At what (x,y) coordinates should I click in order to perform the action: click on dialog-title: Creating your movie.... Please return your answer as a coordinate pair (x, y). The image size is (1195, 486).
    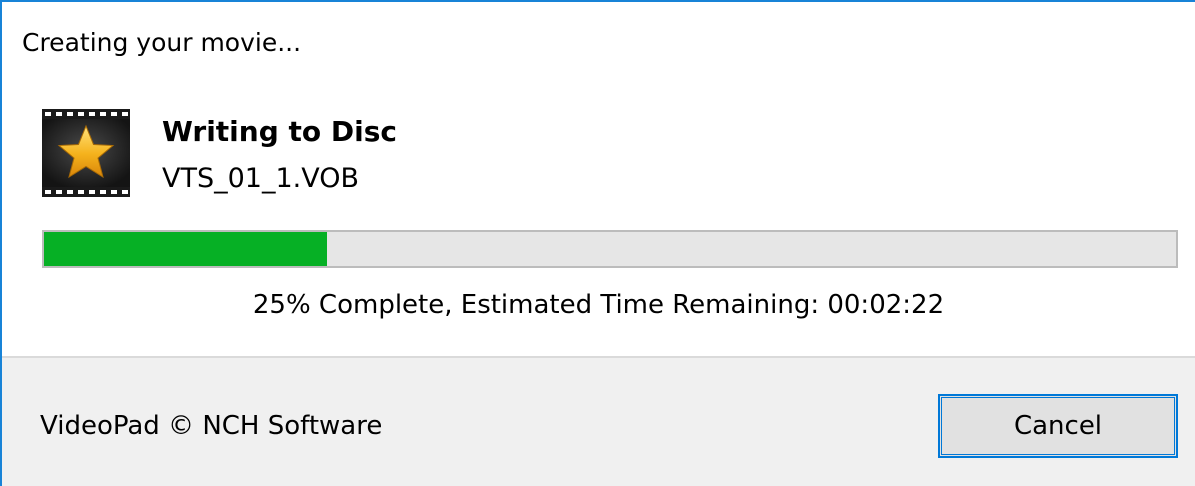
    Looking at the image, I should click on (162, 42).